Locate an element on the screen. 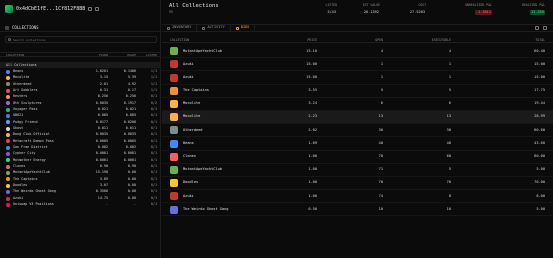 This screenshot has height=258, width=553. grid-icon is located at coordinates (7, 27).